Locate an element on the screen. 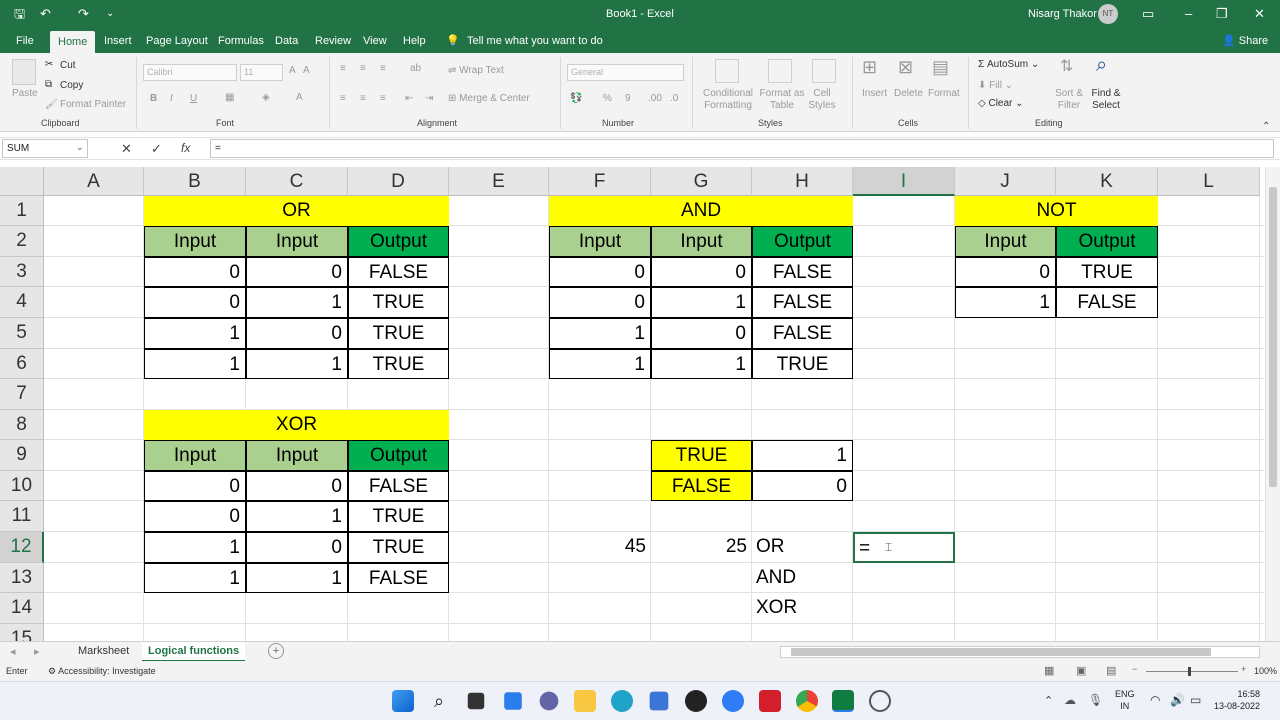 The height and width of the screenshot is (720, 1280). cancel-icon: ✕ is located at coordinates (126, 149).